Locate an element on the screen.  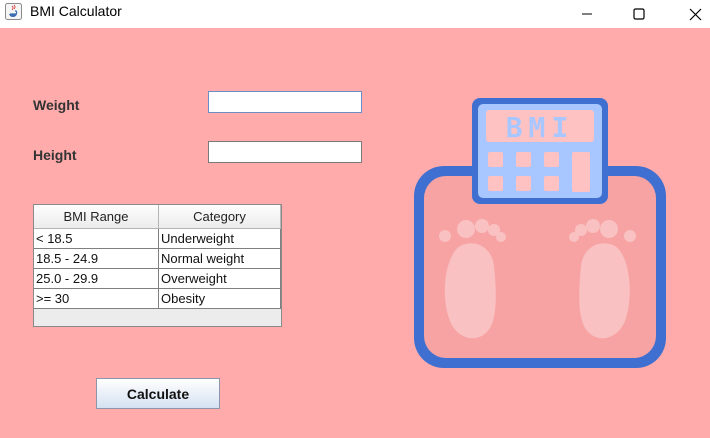
maximize-icon is located at coordinates (639, 14).